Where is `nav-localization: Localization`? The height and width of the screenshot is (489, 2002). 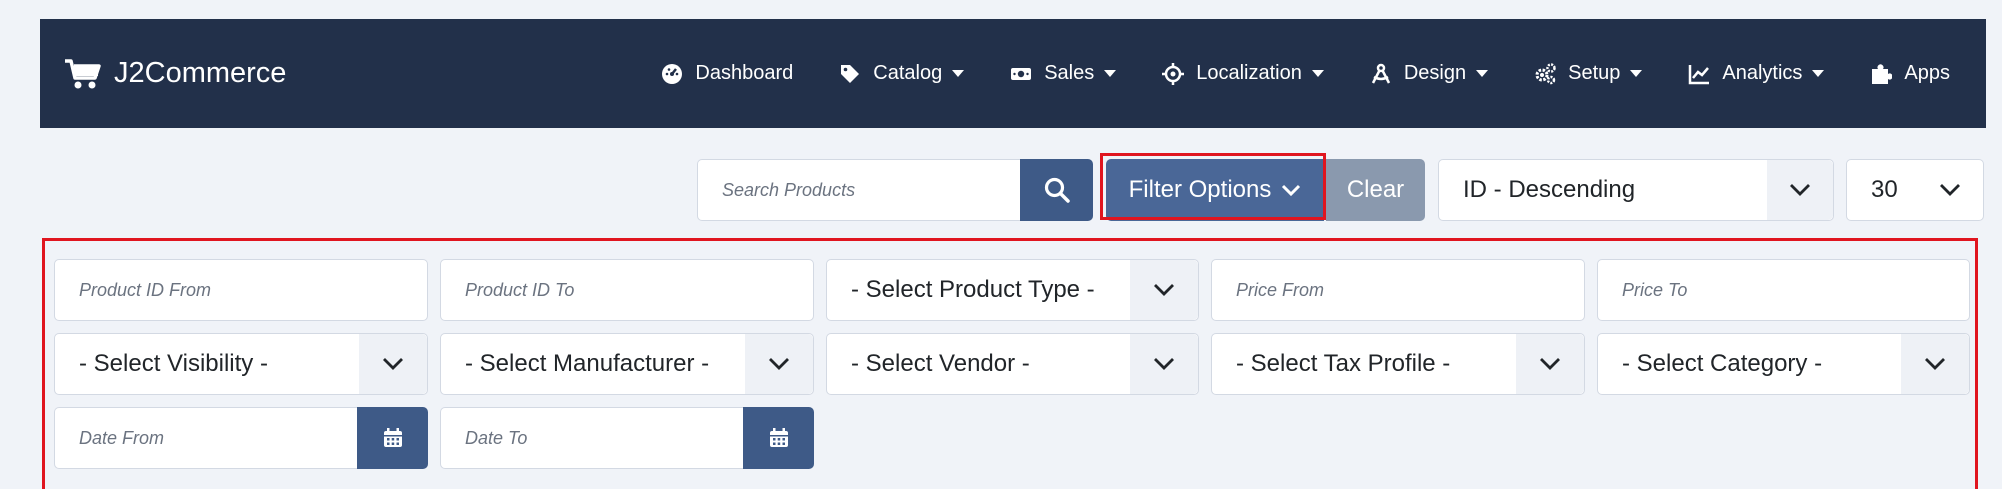
nav-localization: Localization is located at coordinates (1243, 73).